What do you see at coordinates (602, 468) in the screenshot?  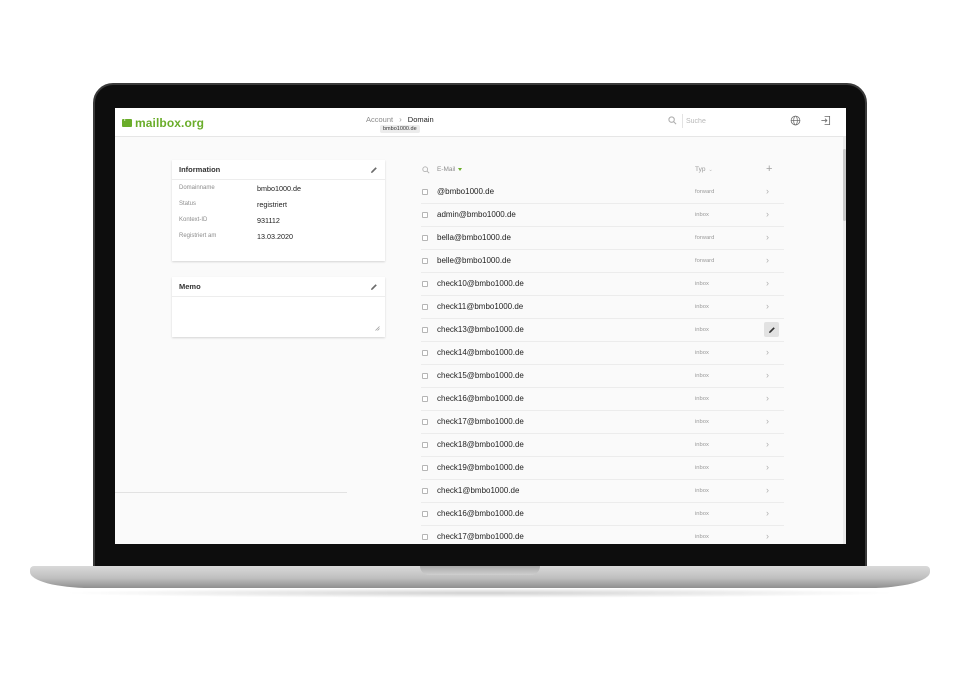 I see `table-row: check19@bmbo1000.de inbox ›` at bounding box center [602, 468].